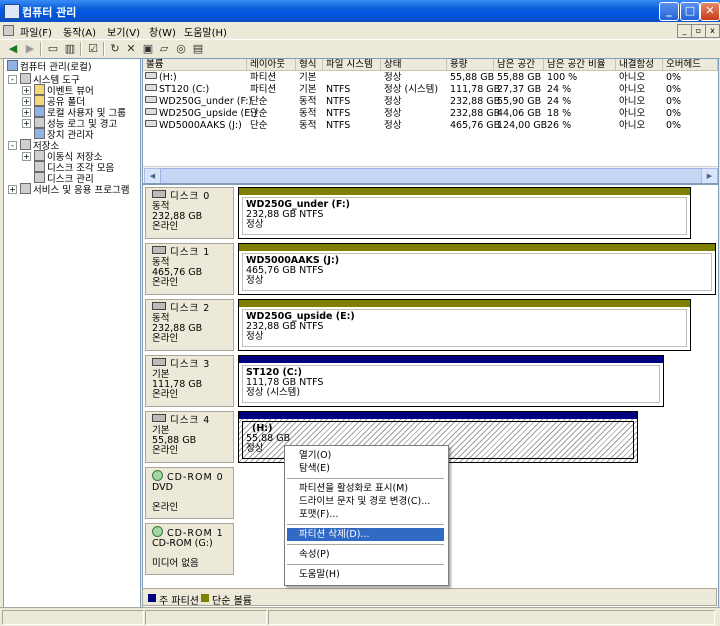 The width and height of the screenshot is (720, 626). What do you see at coordinates (162, 31) in the screenshot?
I see `menu-window: 창(W)` at bounding box center [162, 31].